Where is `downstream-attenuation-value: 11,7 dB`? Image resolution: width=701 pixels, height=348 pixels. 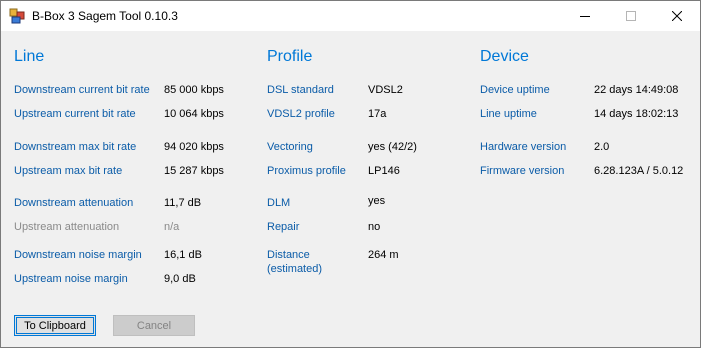
downstream-attenuation-value: 11,7 dB is located at coordinates (183, 203).